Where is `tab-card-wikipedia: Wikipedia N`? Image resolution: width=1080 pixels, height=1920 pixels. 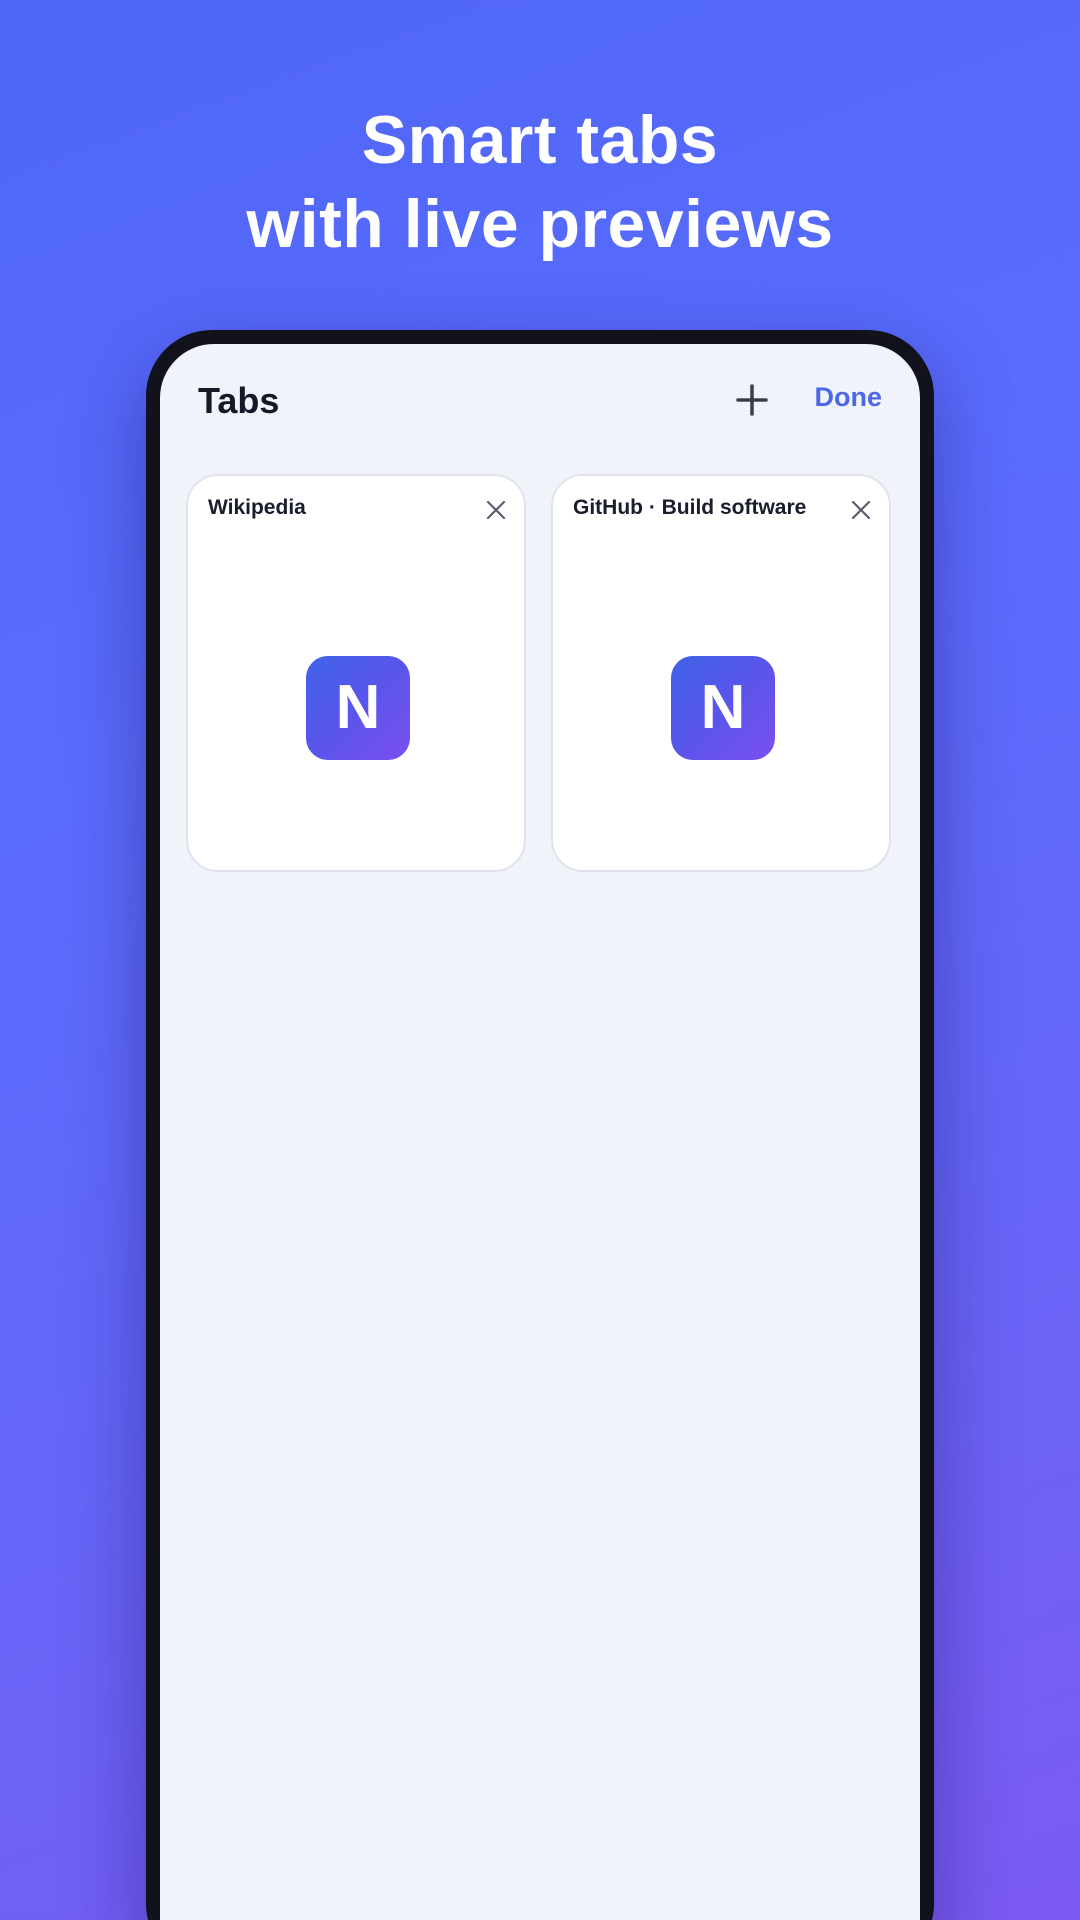
tab-card-wikipedia: Wikipedia N is located at coordinates (356, 673).